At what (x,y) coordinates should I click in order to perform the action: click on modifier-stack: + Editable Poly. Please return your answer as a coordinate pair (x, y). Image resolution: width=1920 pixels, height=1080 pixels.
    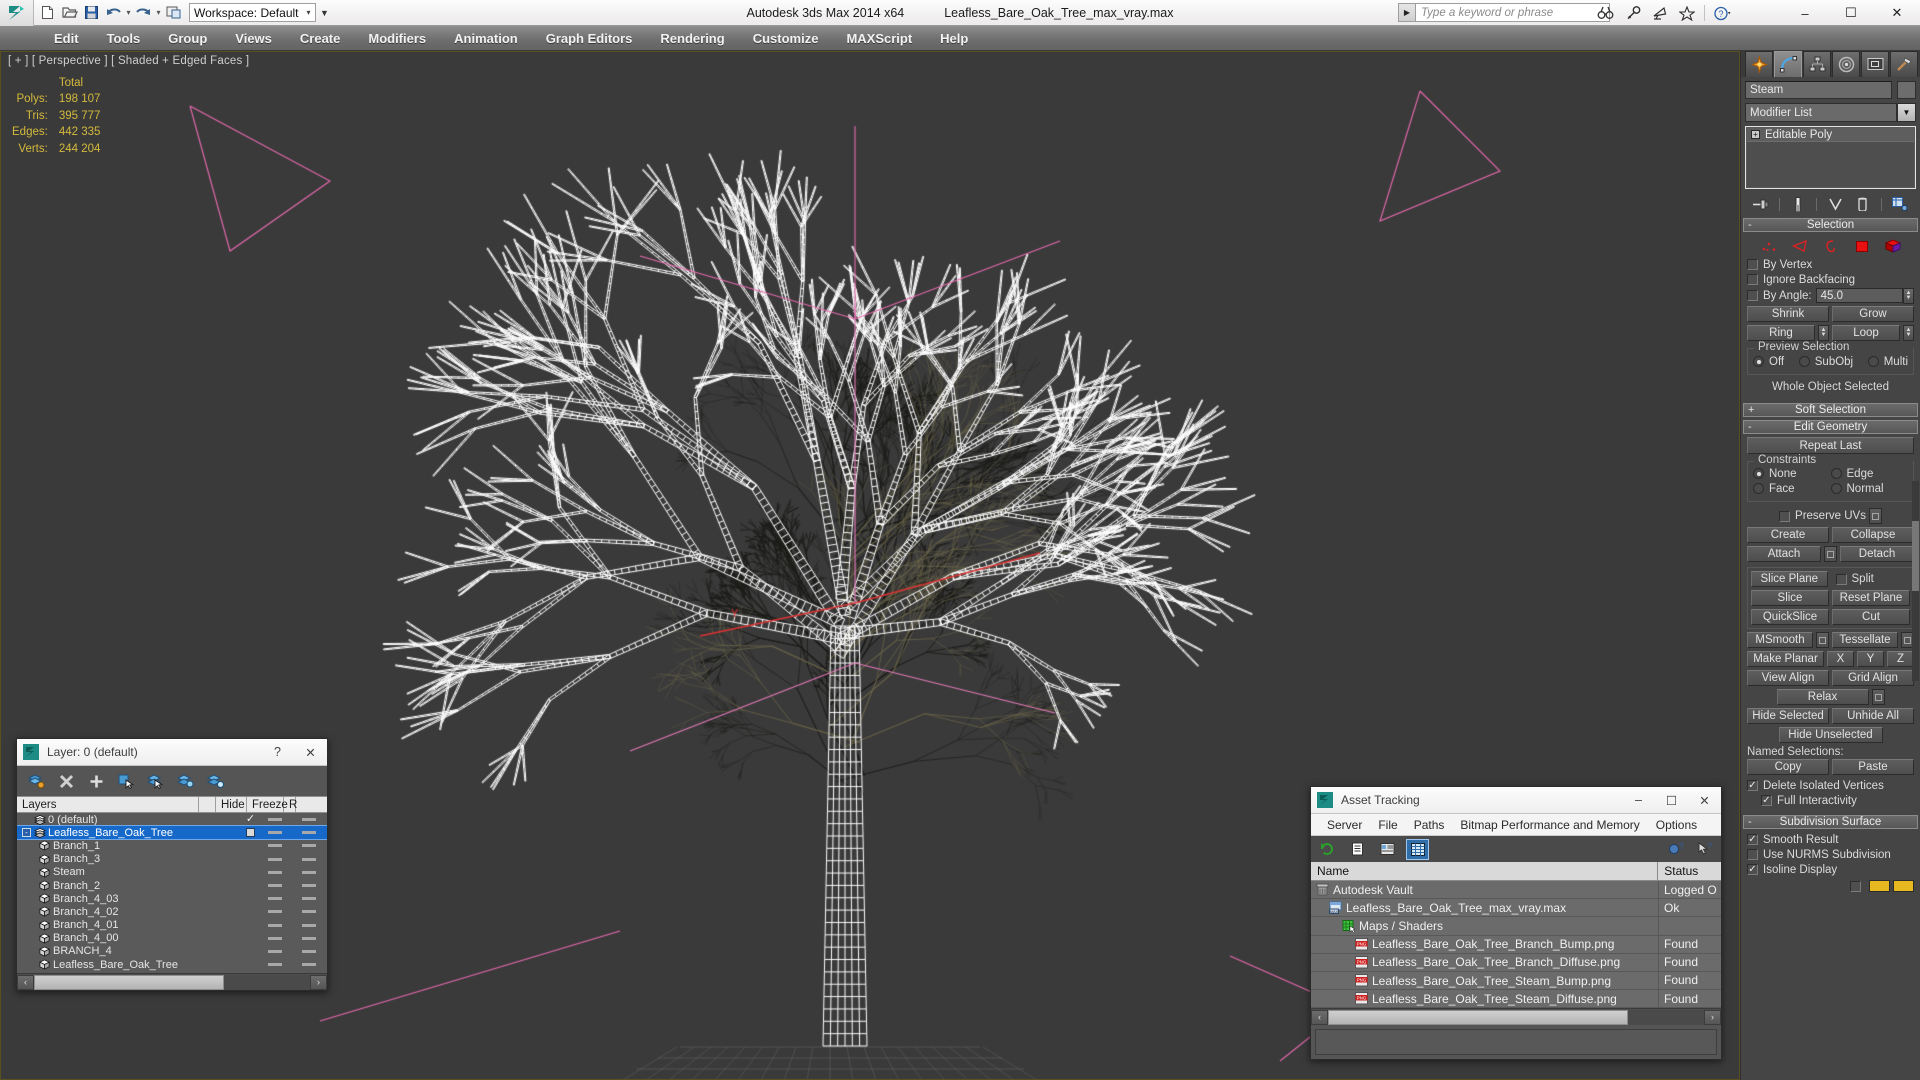
    Looking at the image, I should click on (1830, 157).